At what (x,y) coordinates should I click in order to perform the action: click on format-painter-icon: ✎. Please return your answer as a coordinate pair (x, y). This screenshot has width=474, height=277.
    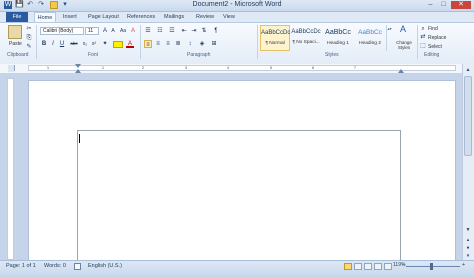
    Looking at the image, I should click on (29, 47).